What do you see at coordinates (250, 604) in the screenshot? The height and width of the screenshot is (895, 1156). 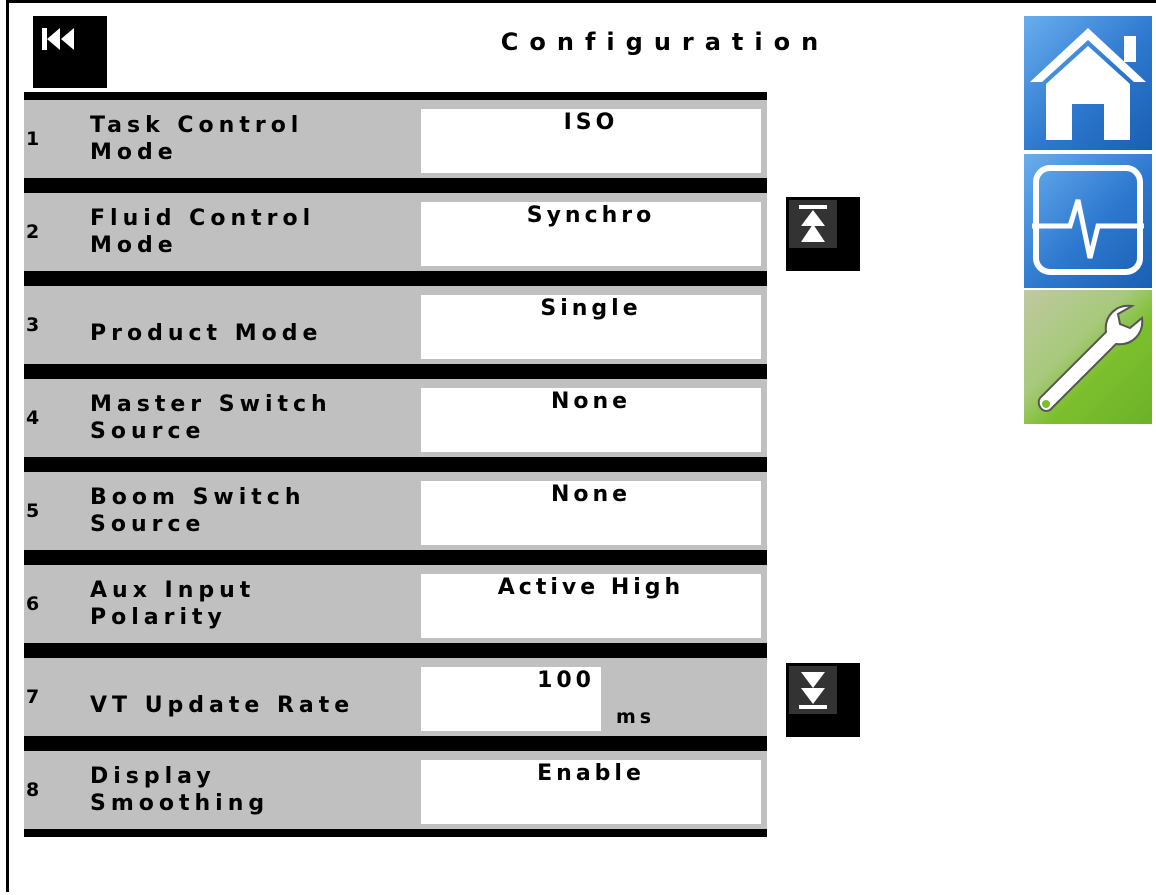 I see `row-label: Aux Input Polarity` at bounding box center [250, 604].